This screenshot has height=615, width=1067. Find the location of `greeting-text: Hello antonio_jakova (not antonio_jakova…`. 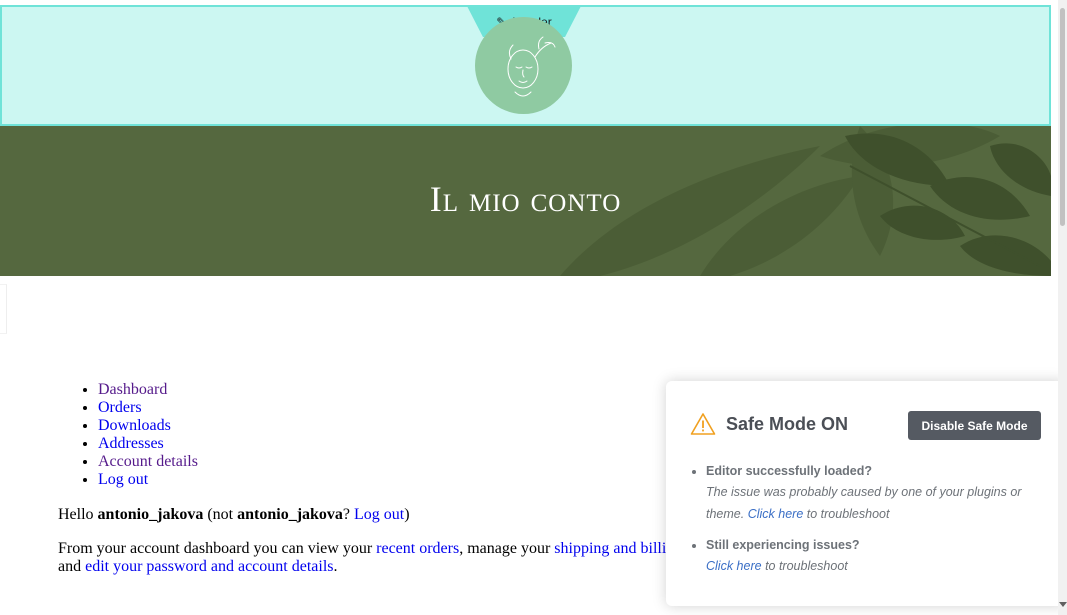

greeting-text: Hello antonio_jakova (not antonio_jakova… is located at coordinates (234, 515).